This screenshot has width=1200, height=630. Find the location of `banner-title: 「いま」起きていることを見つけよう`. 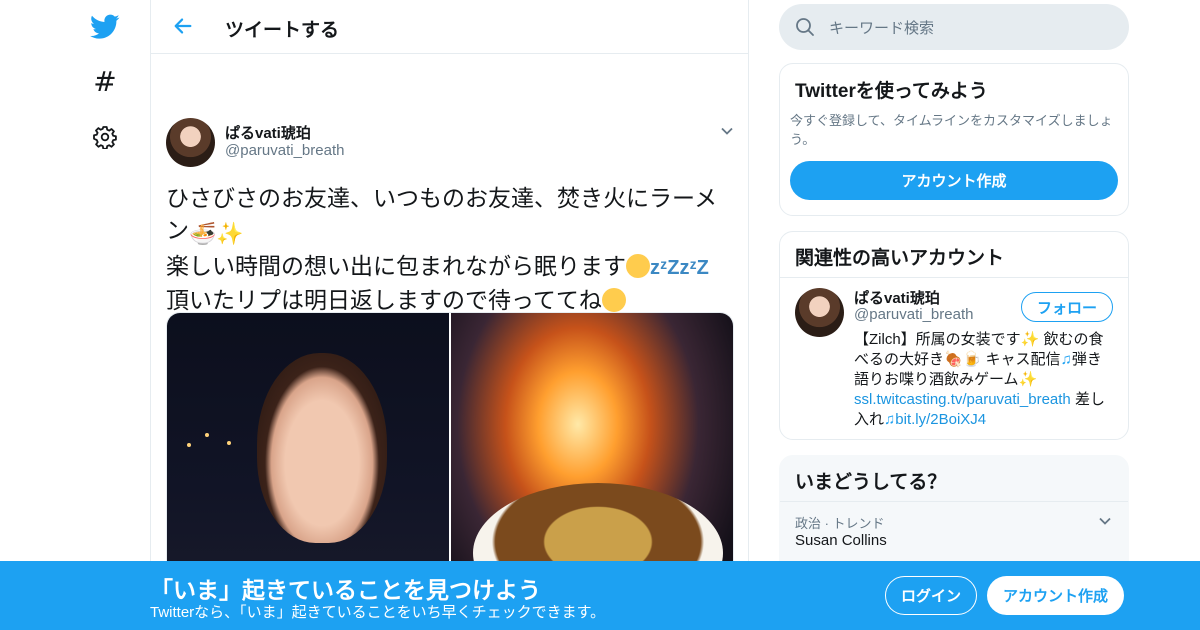

banner-title: 「いま」起きていることを見つけよう is located at coordinates (345, 590).